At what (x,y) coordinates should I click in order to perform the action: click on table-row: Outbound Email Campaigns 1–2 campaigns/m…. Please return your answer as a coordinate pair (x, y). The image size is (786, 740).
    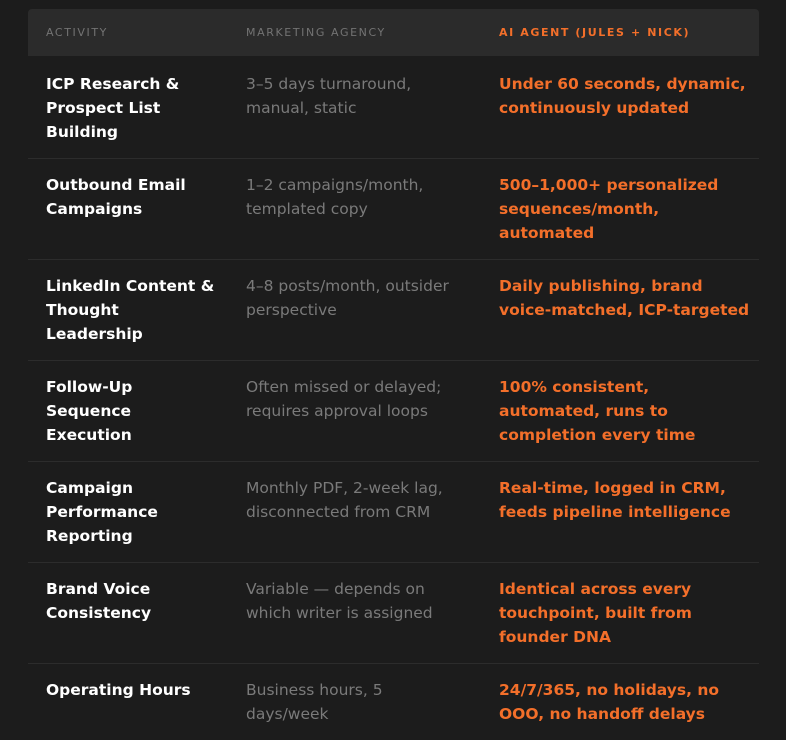
    Looking at the image, I should click on (393, 209).